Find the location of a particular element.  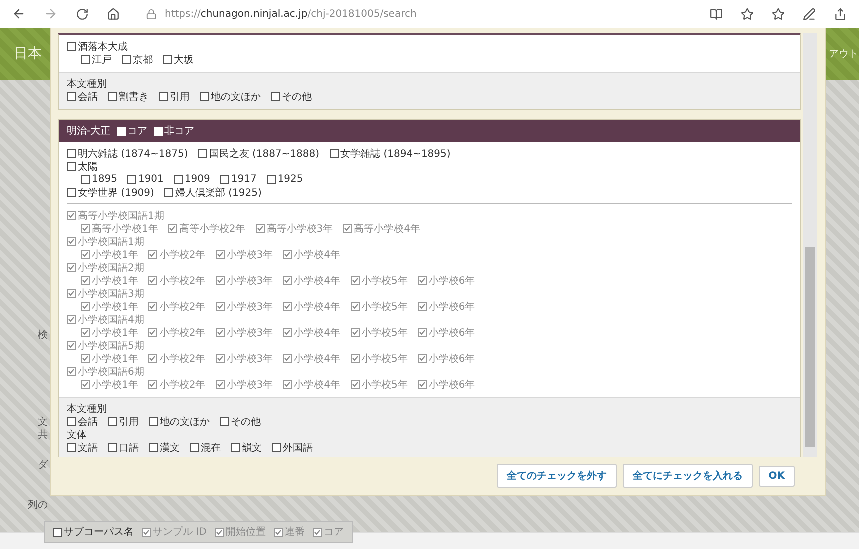

checkbox-label: 会話 is located at coordinates (88, 422).